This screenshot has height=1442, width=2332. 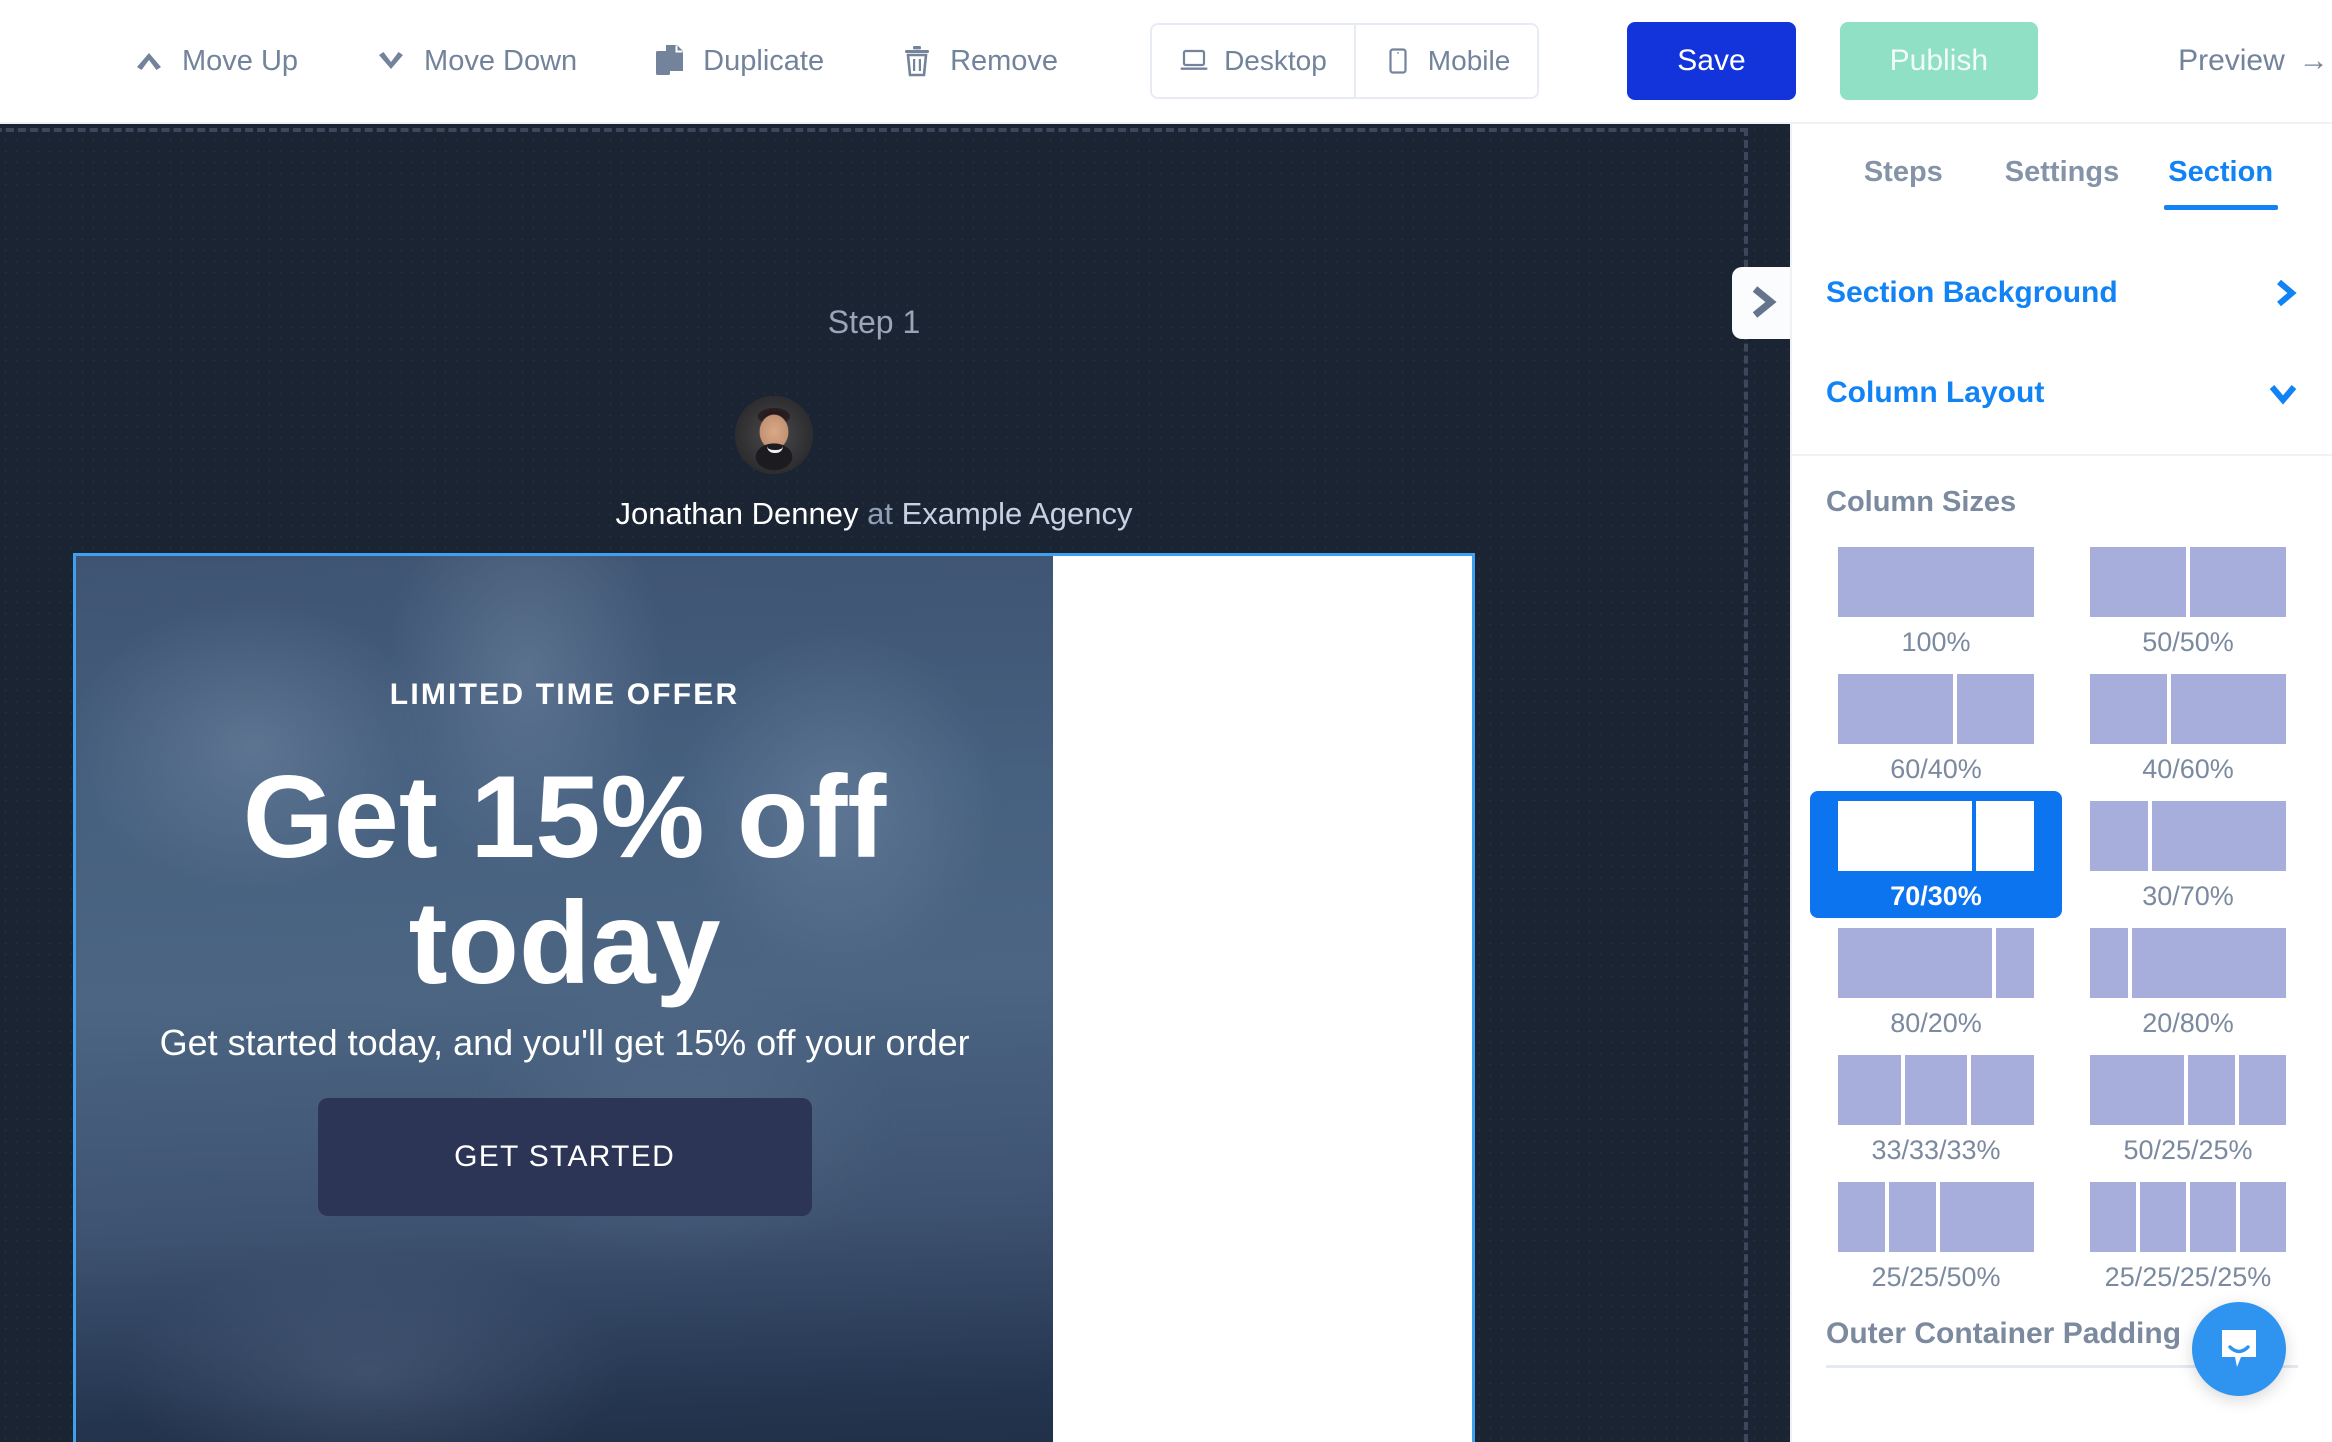 I want to click on chevron-up-icon, so click(x=149, y=61).